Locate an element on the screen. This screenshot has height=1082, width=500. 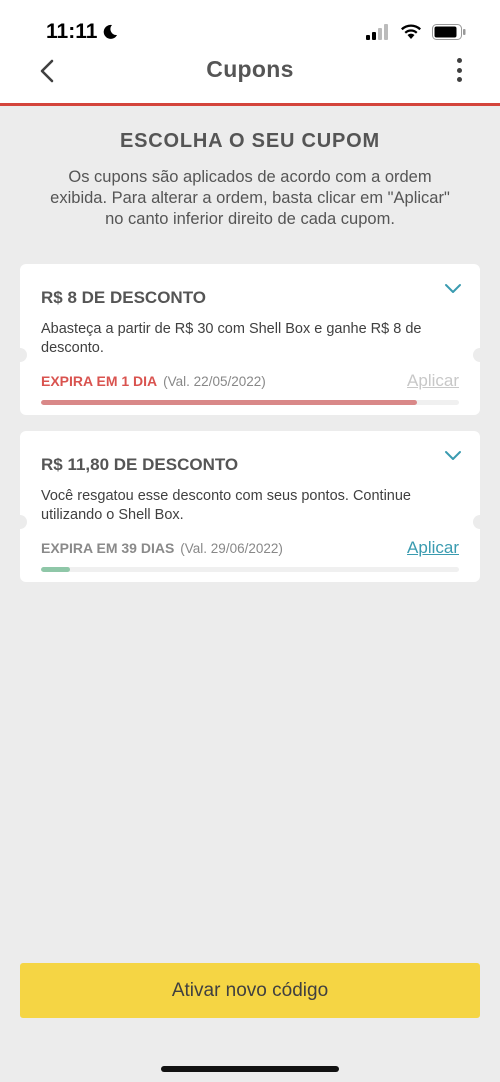
expiry-label: EXPIRA EM 1 DIA is located at coordinates (99, 381).